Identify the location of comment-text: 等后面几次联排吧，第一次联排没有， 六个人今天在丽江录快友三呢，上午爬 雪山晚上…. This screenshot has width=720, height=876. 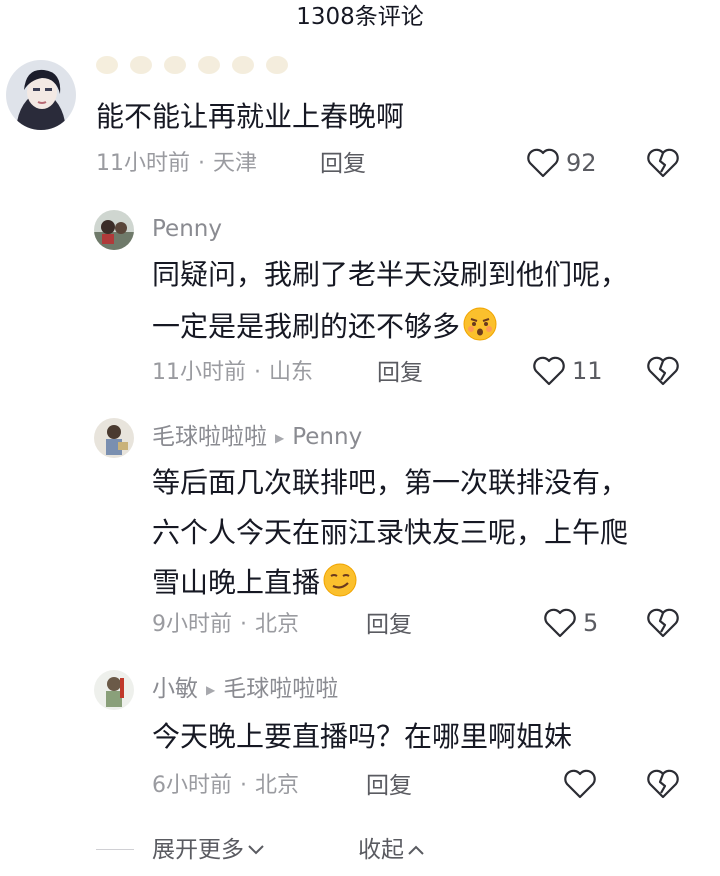
(390, 532).